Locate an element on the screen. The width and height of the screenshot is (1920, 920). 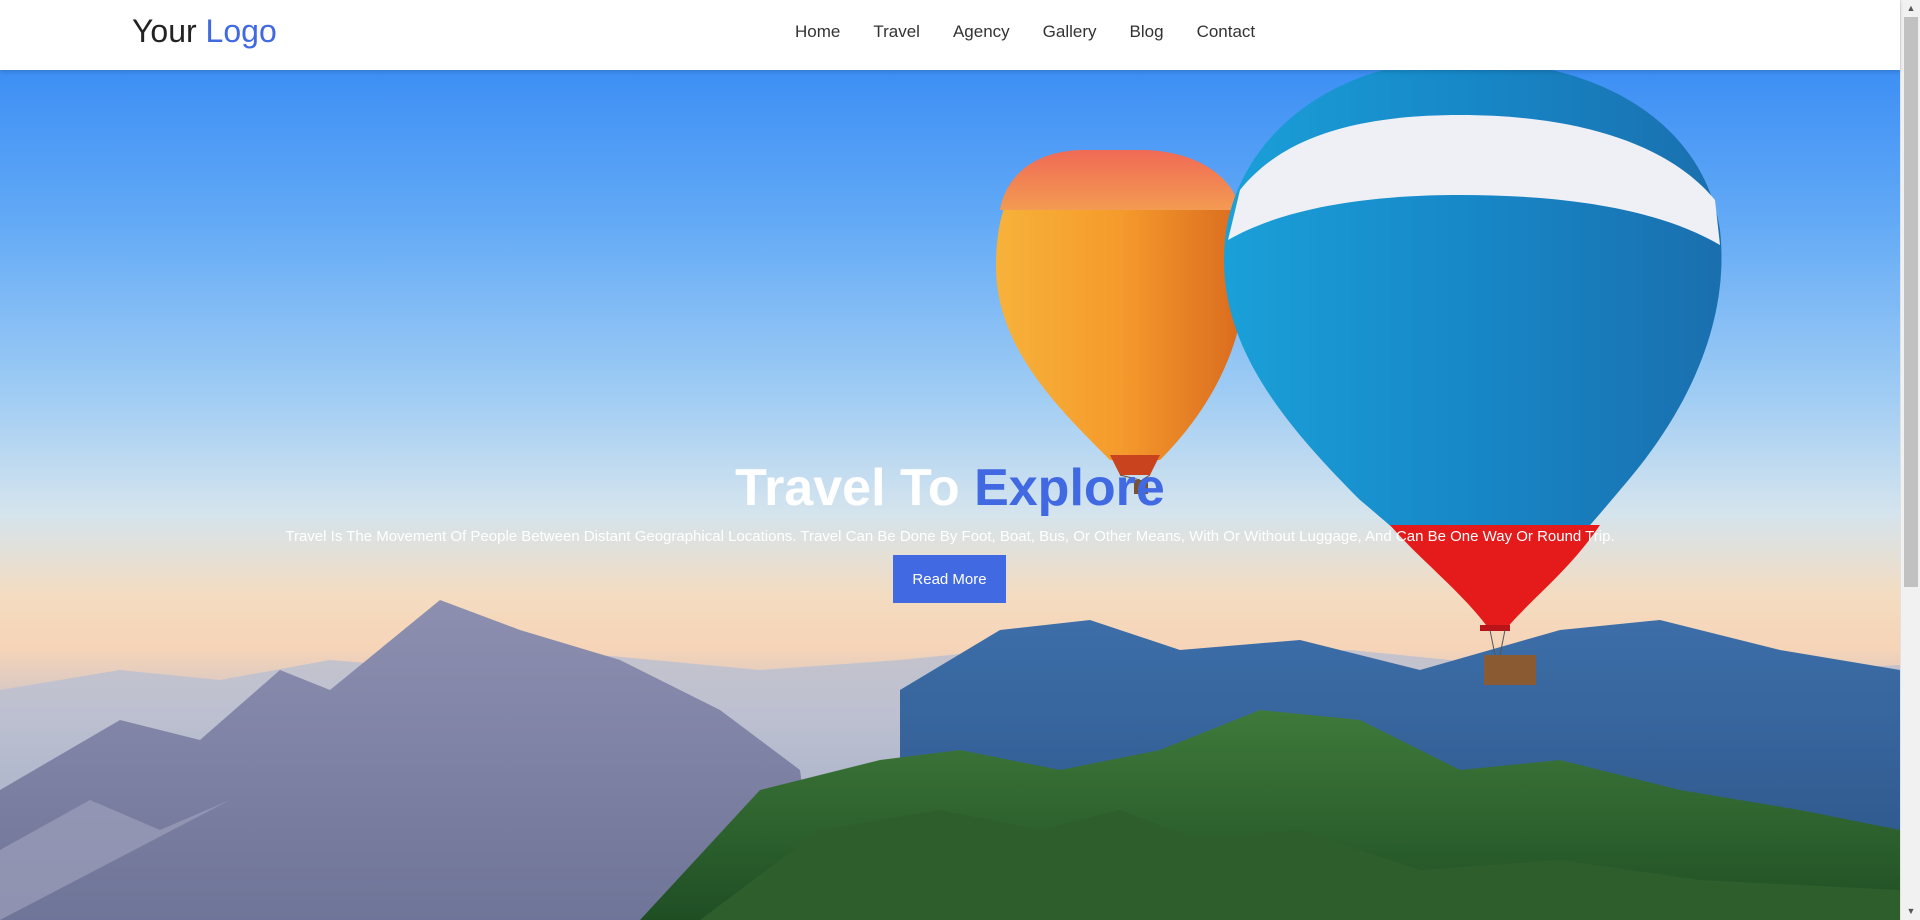
scrollbar-thumb is located at coordinates (1911, 302).